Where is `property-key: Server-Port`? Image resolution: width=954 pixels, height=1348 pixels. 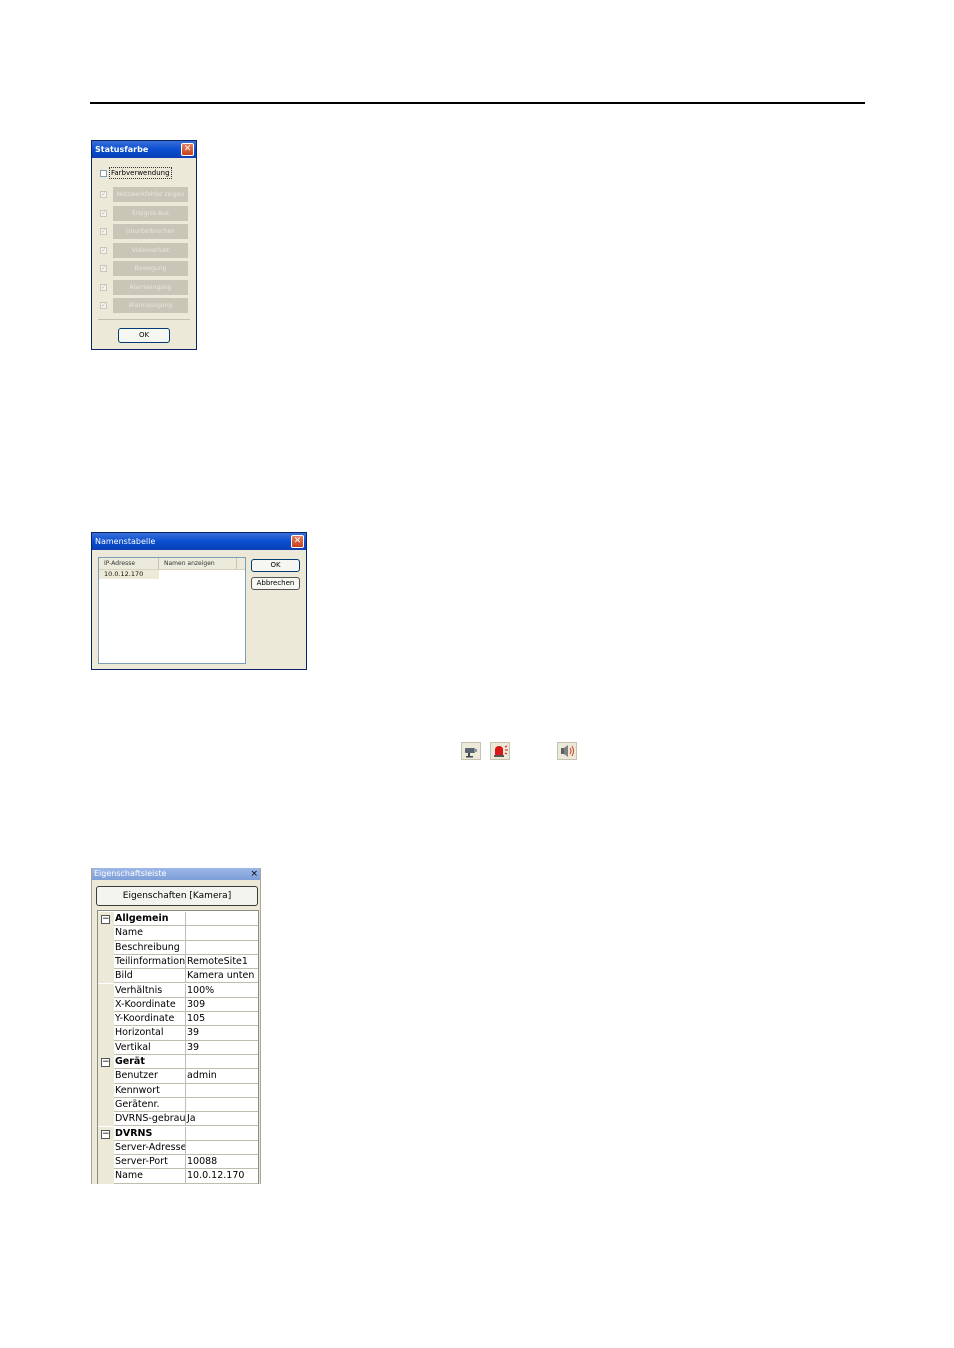 property-key: Server-Port is located at coordinates (150, 1162).